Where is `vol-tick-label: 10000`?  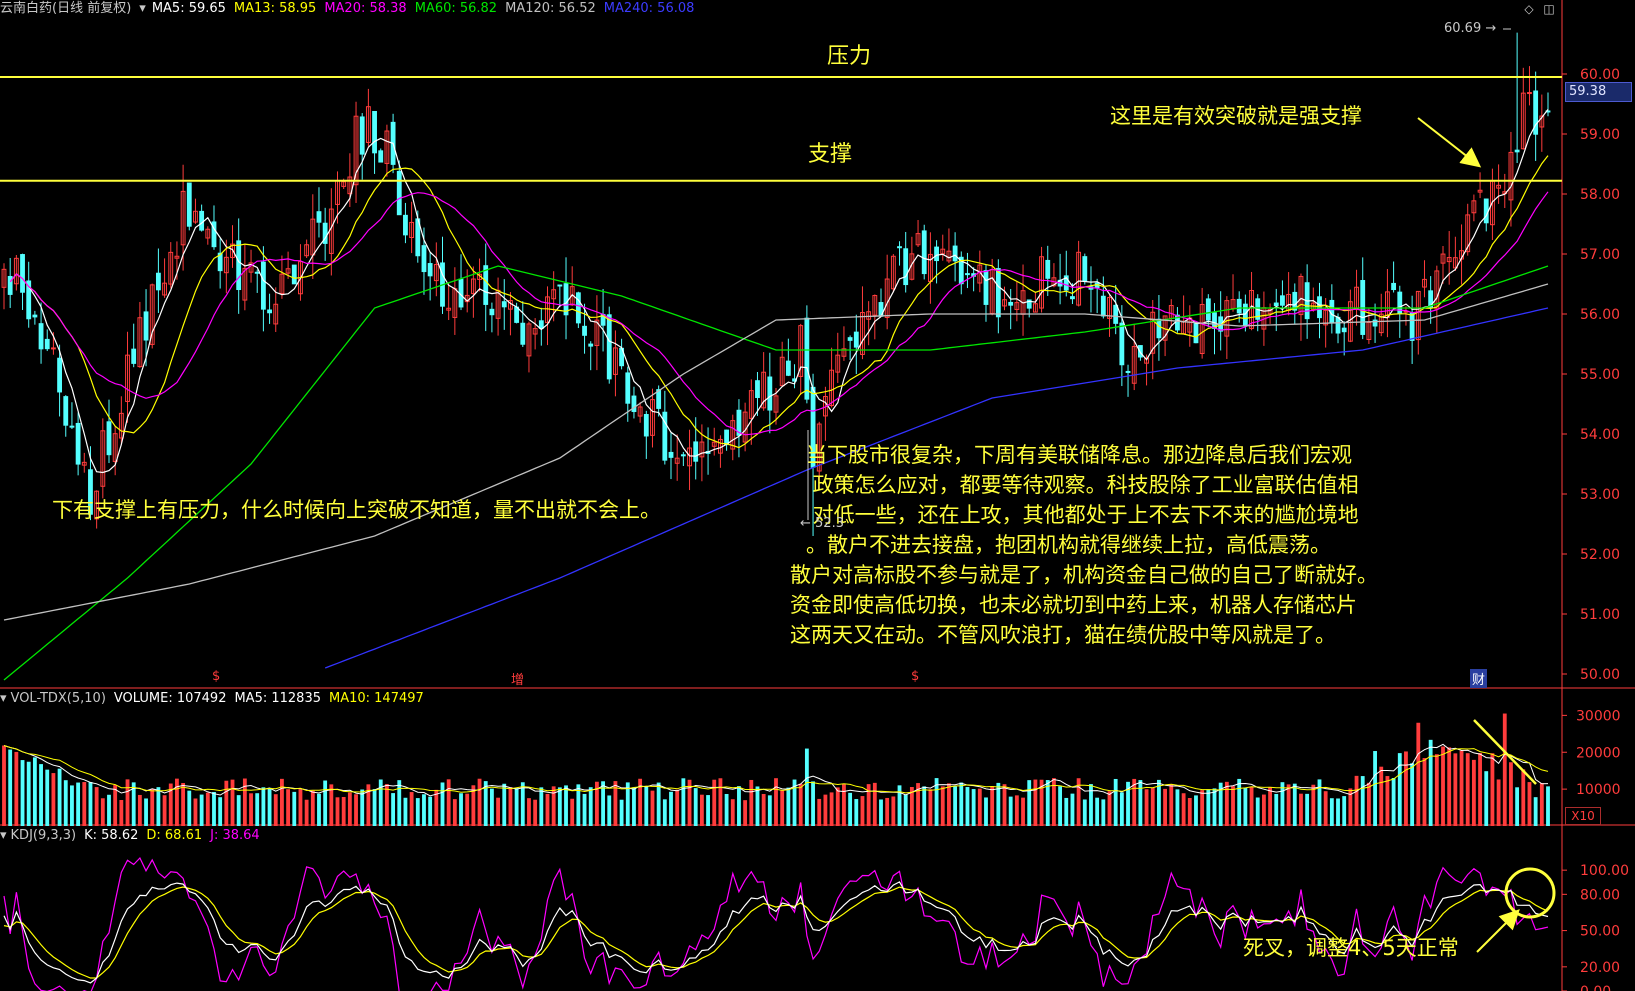 vol-tick-label: 10000 is located at coordinates (1598, 790).